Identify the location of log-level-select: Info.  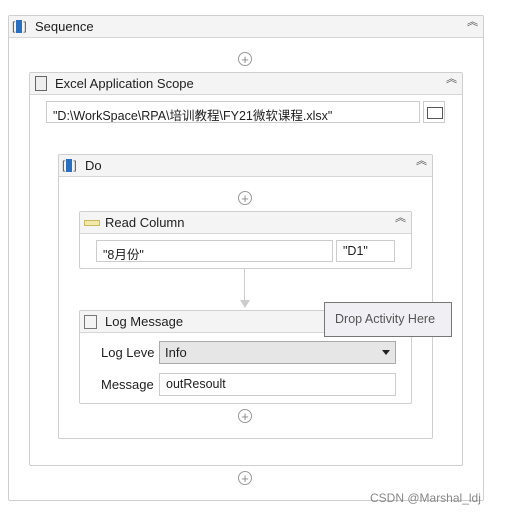
(277, 352).